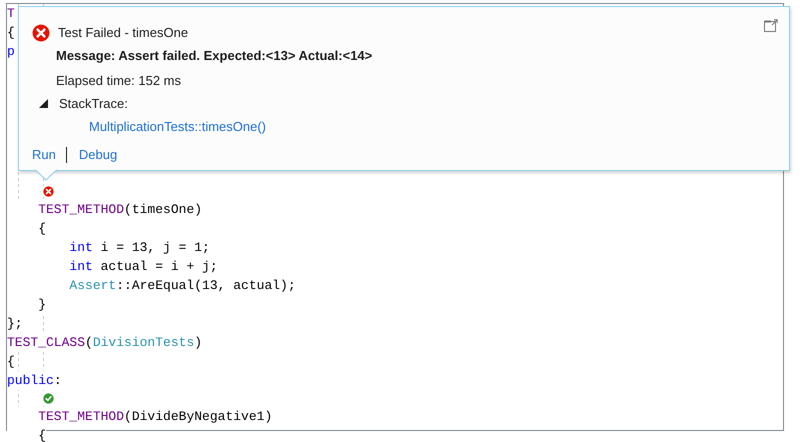 The height and width of the screenshot is (442, 800). What do you see at coordinates (395, 247) in the screenshot?
I see `code-line: int i = 13, j = 1;` at bounding box center [395, 247].